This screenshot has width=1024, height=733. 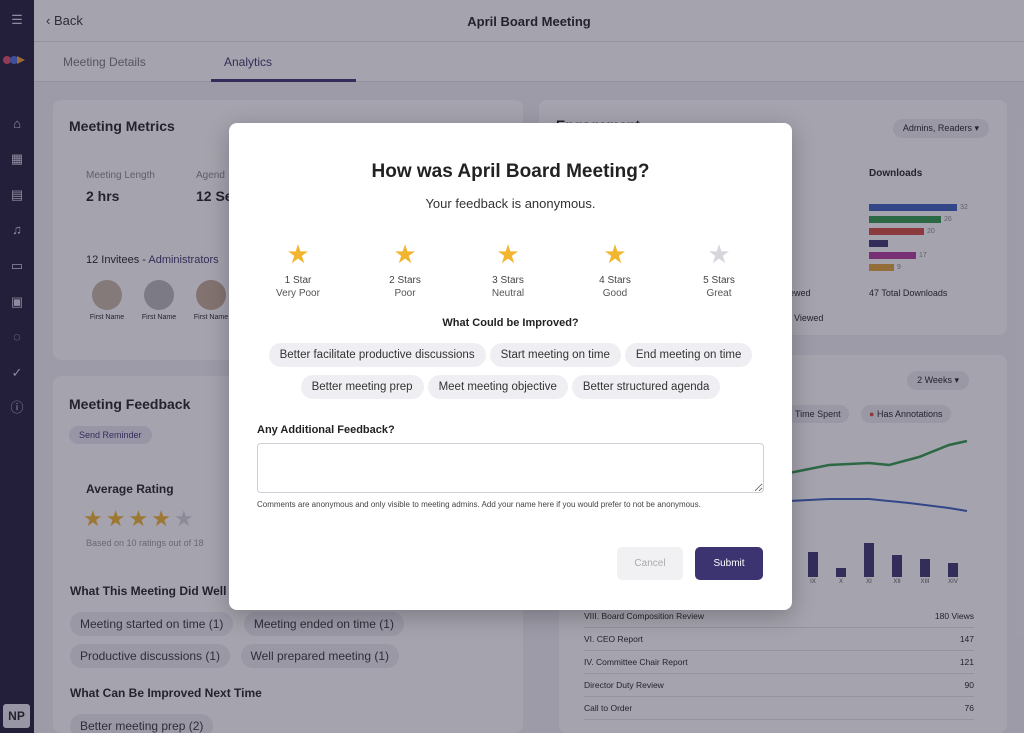 What do you see at coordinates (729, 563) in the screenshot?
I see `submit-button: Submit` at bounding box center [729, 563].